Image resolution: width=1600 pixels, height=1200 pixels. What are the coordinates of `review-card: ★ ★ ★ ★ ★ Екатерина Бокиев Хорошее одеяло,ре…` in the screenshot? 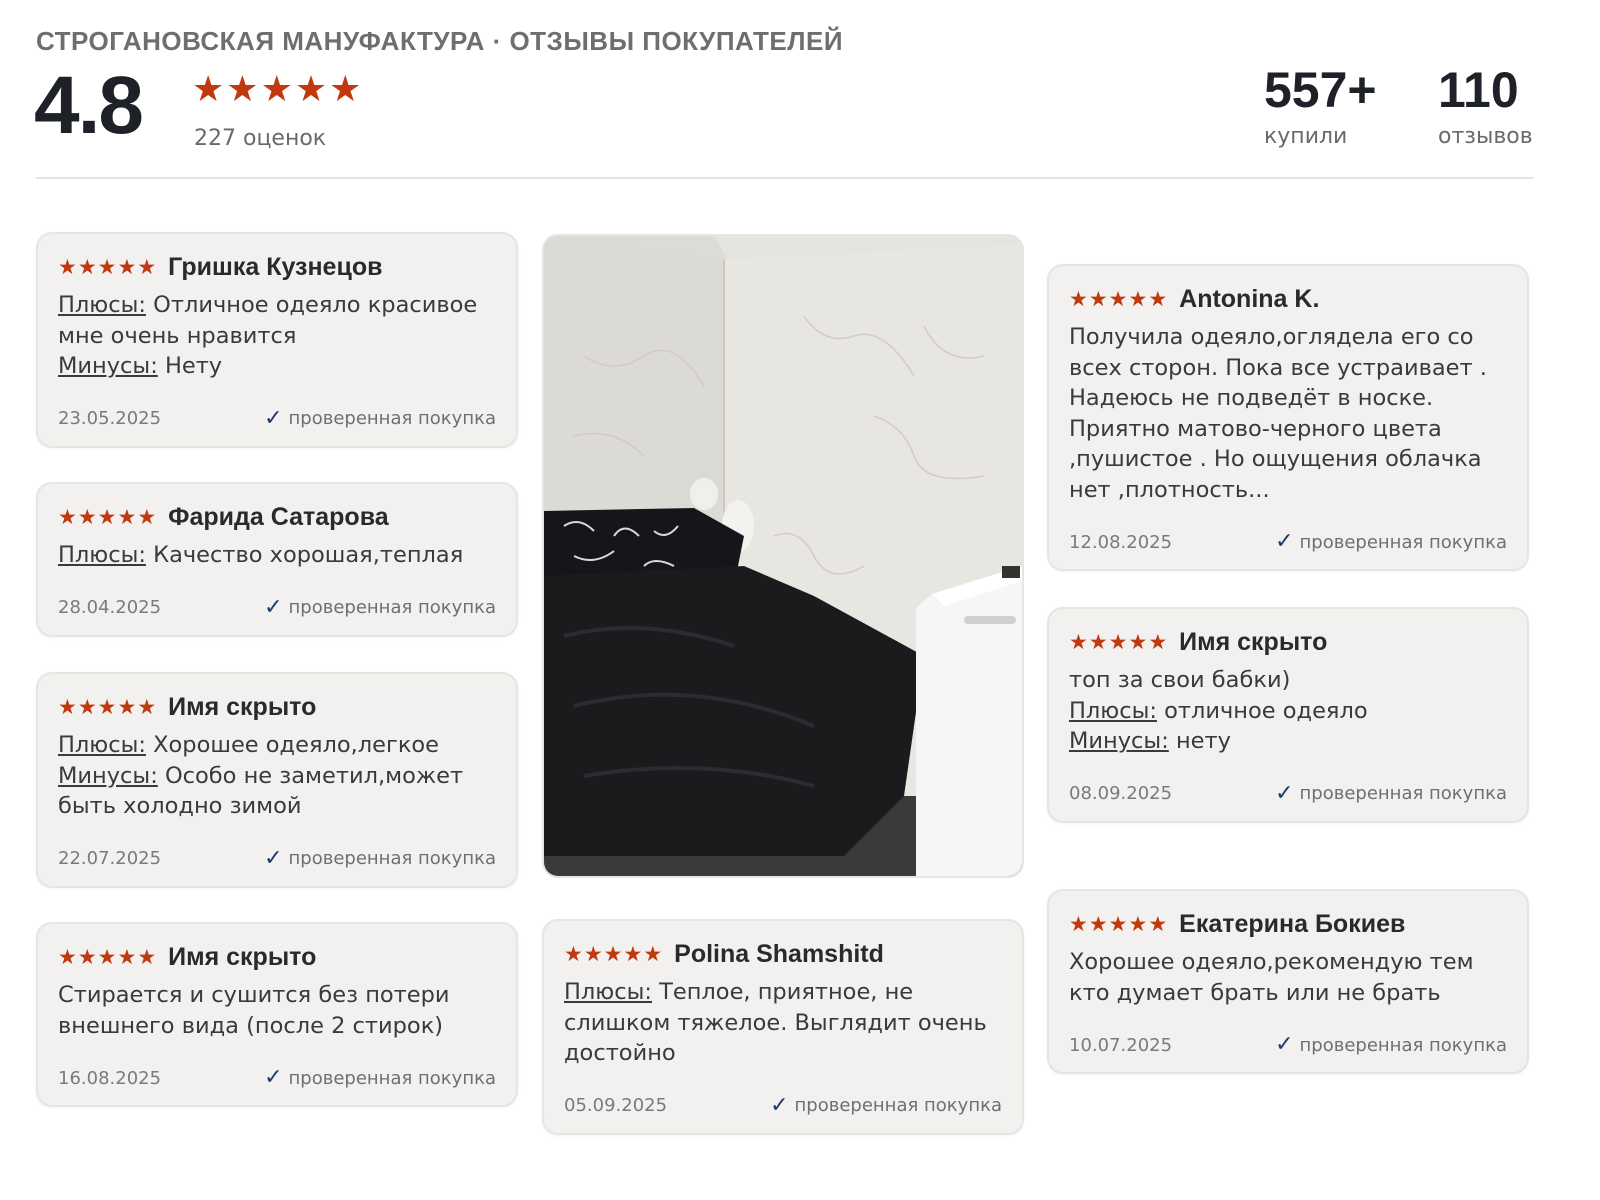 It's located at (1288, 981).